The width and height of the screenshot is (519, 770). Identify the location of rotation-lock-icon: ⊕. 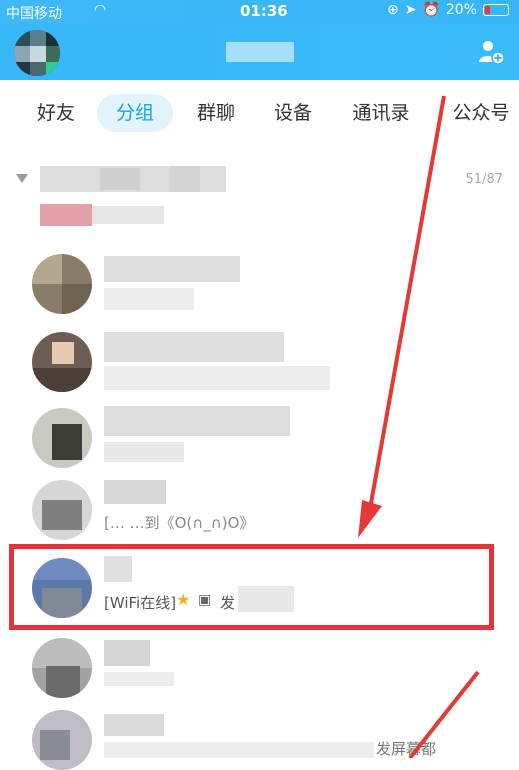
(392, 10).